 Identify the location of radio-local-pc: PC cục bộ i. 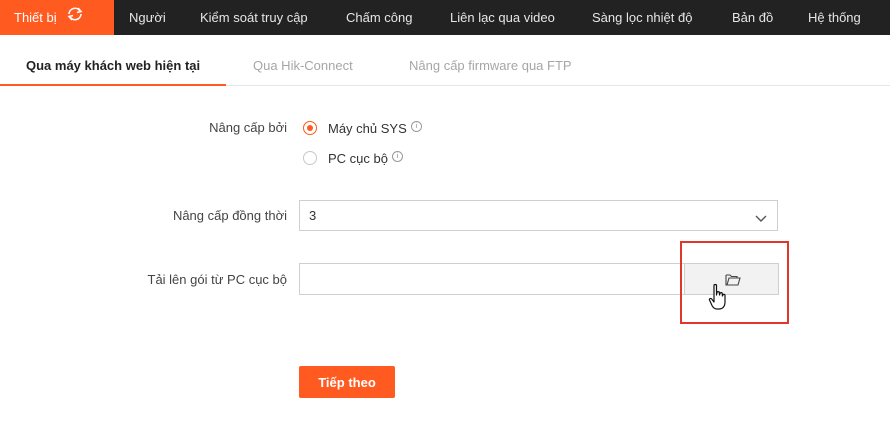
(353, 158).